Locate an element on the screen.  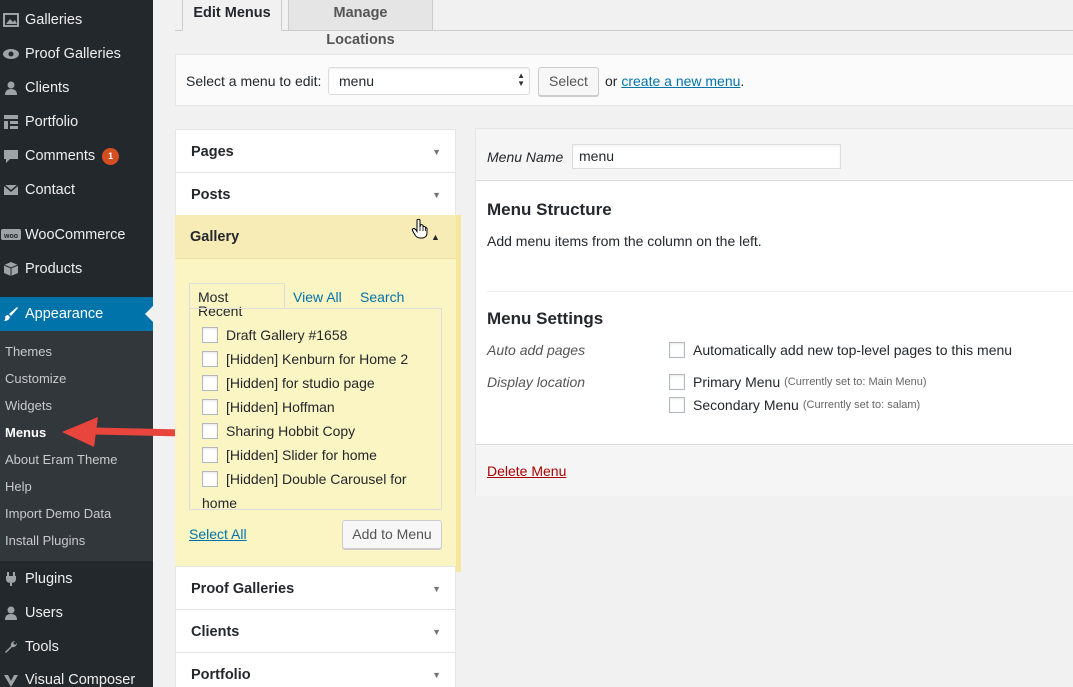
tab-search: Search is located at coordinates (382, 297).